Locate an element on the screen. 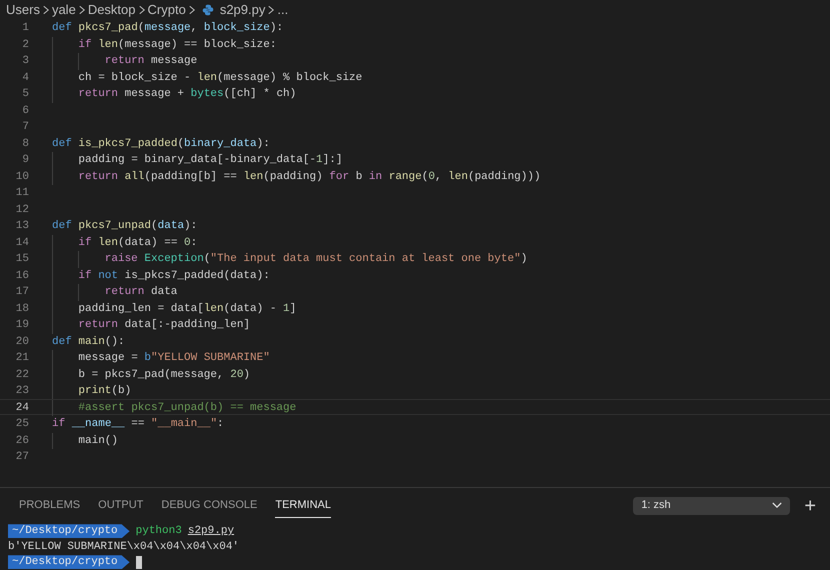  breadcrumb-item: Crypto is located at coordinates (167, 10).